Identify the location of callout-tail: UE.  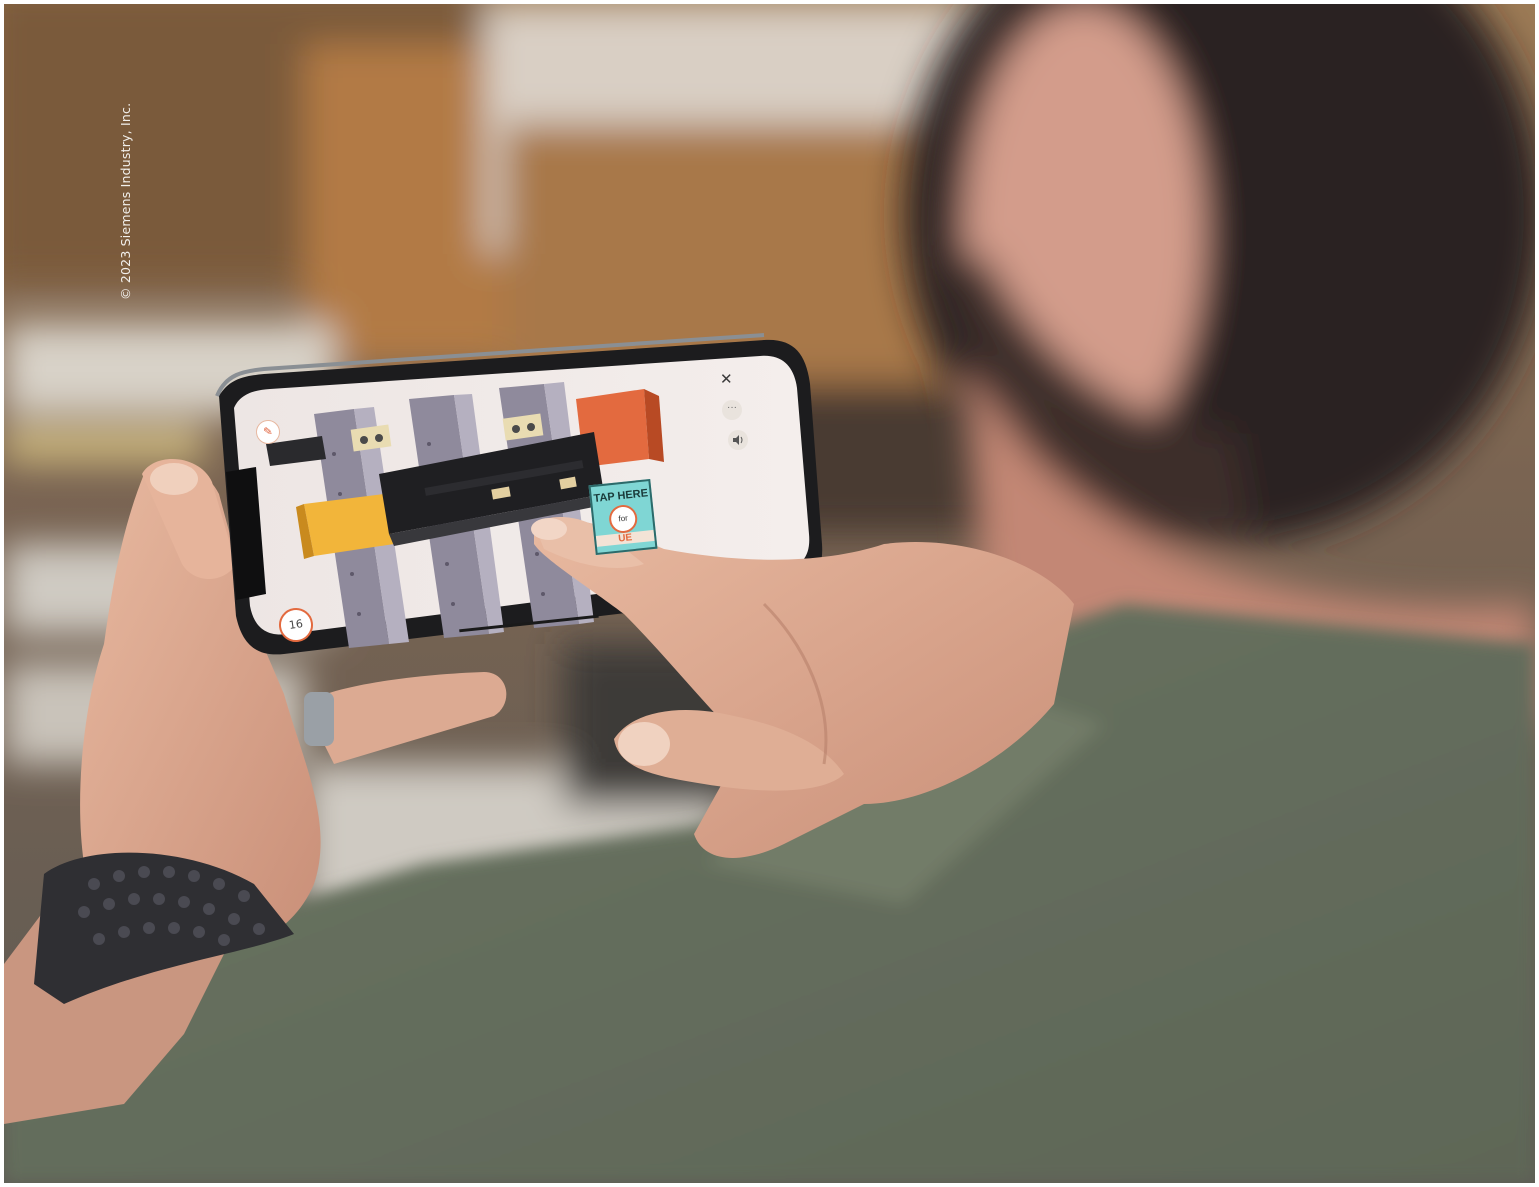
(625, 538).